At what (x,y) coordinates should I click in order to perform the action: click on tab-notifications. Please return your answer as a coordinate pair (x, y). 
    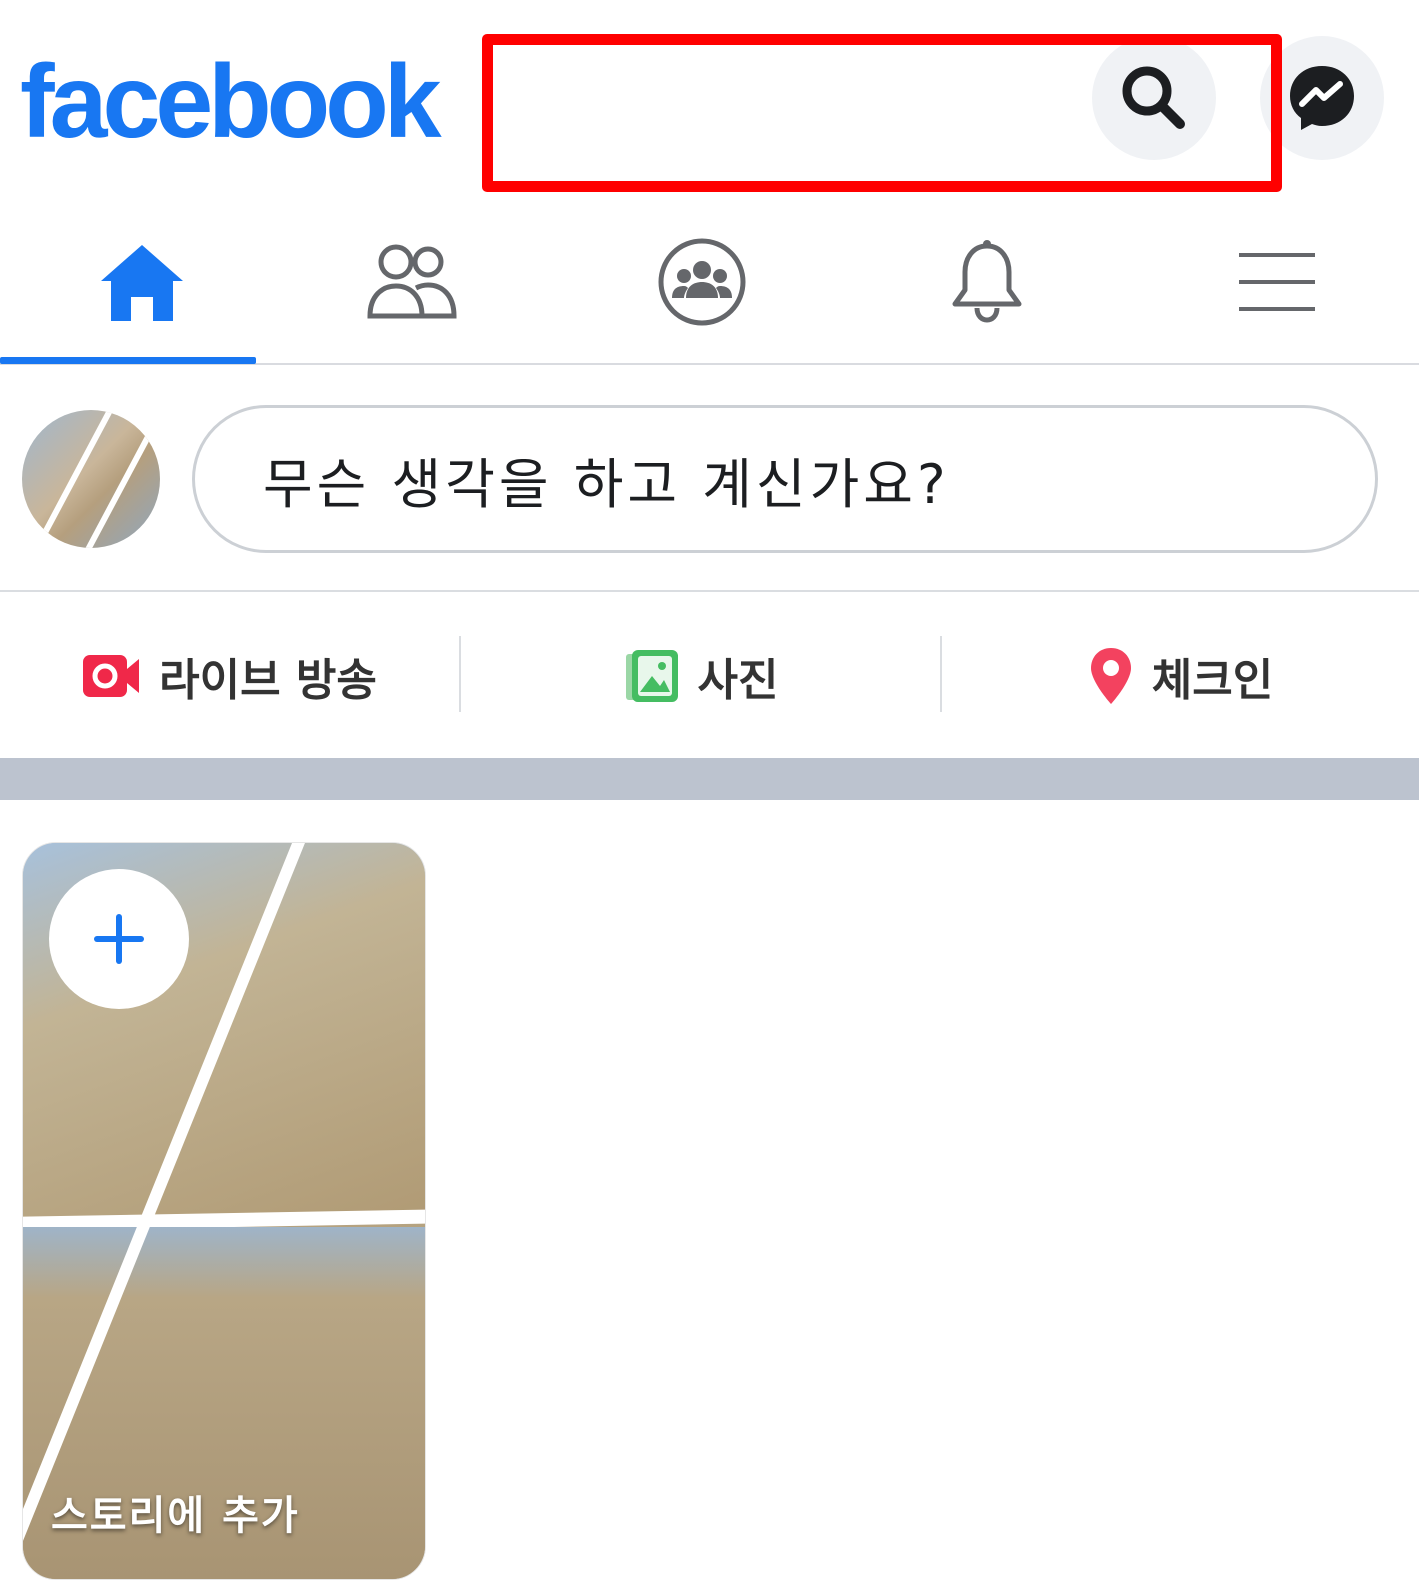
    Looking at the image, I should click on (986, 281).